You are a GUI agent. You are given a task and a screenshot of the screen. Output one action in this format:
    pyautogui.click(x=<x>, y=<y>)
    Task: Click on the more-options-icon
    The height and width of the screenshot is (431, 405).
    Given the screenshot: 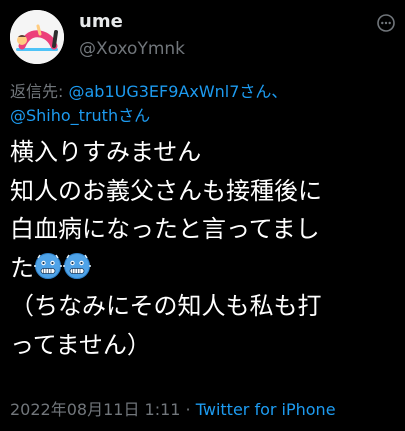 What is the action you would take?
    pyautogui.click(x=386, y=23)
    